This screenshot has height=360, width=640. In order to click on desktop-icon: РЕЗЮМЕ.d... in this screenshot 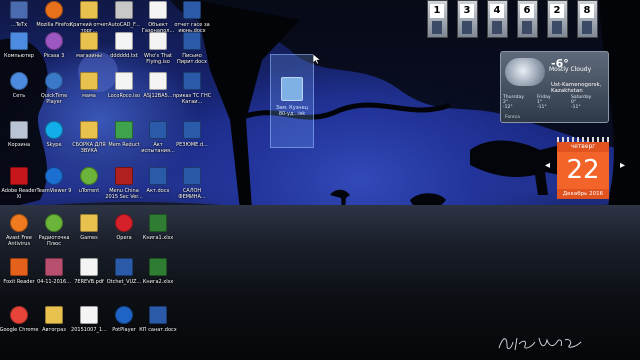, I will do `click(192, 143)`.